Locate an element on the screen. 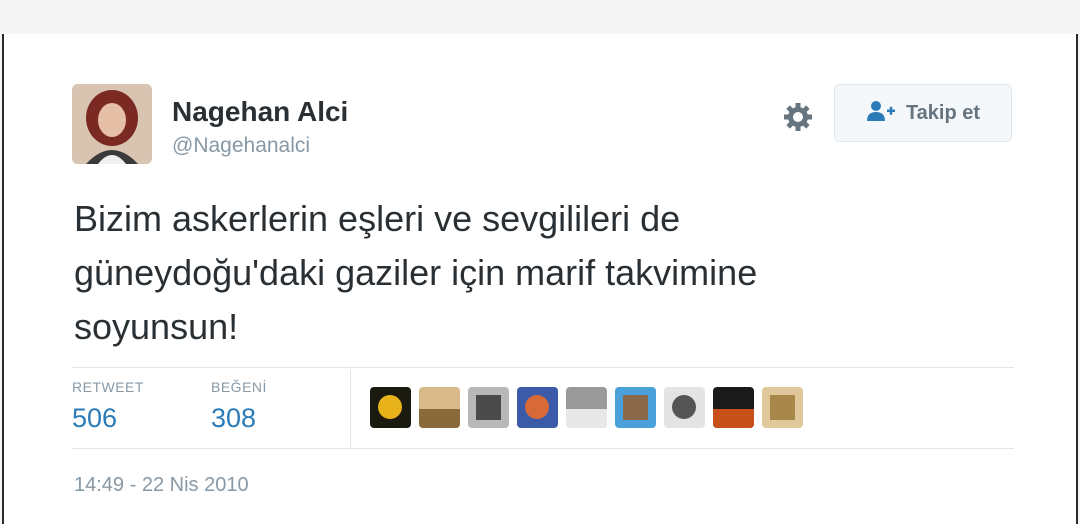 The image size is (1080, 524). divider-bottom is located at coordinates (543, 448).